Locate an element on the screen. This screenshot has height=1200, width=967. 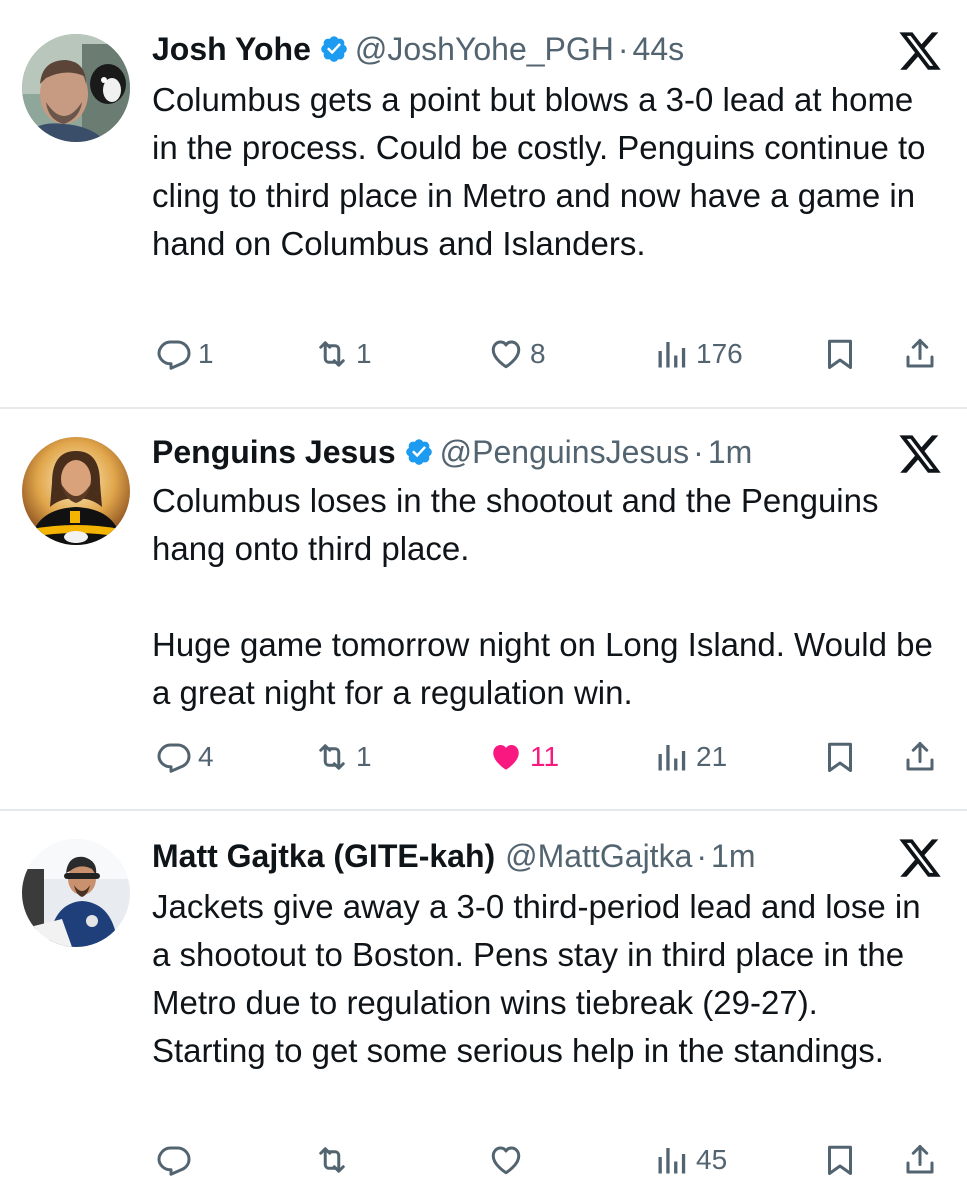
action-bar: 4 1 11 21 is located at coordinates (548, 757).